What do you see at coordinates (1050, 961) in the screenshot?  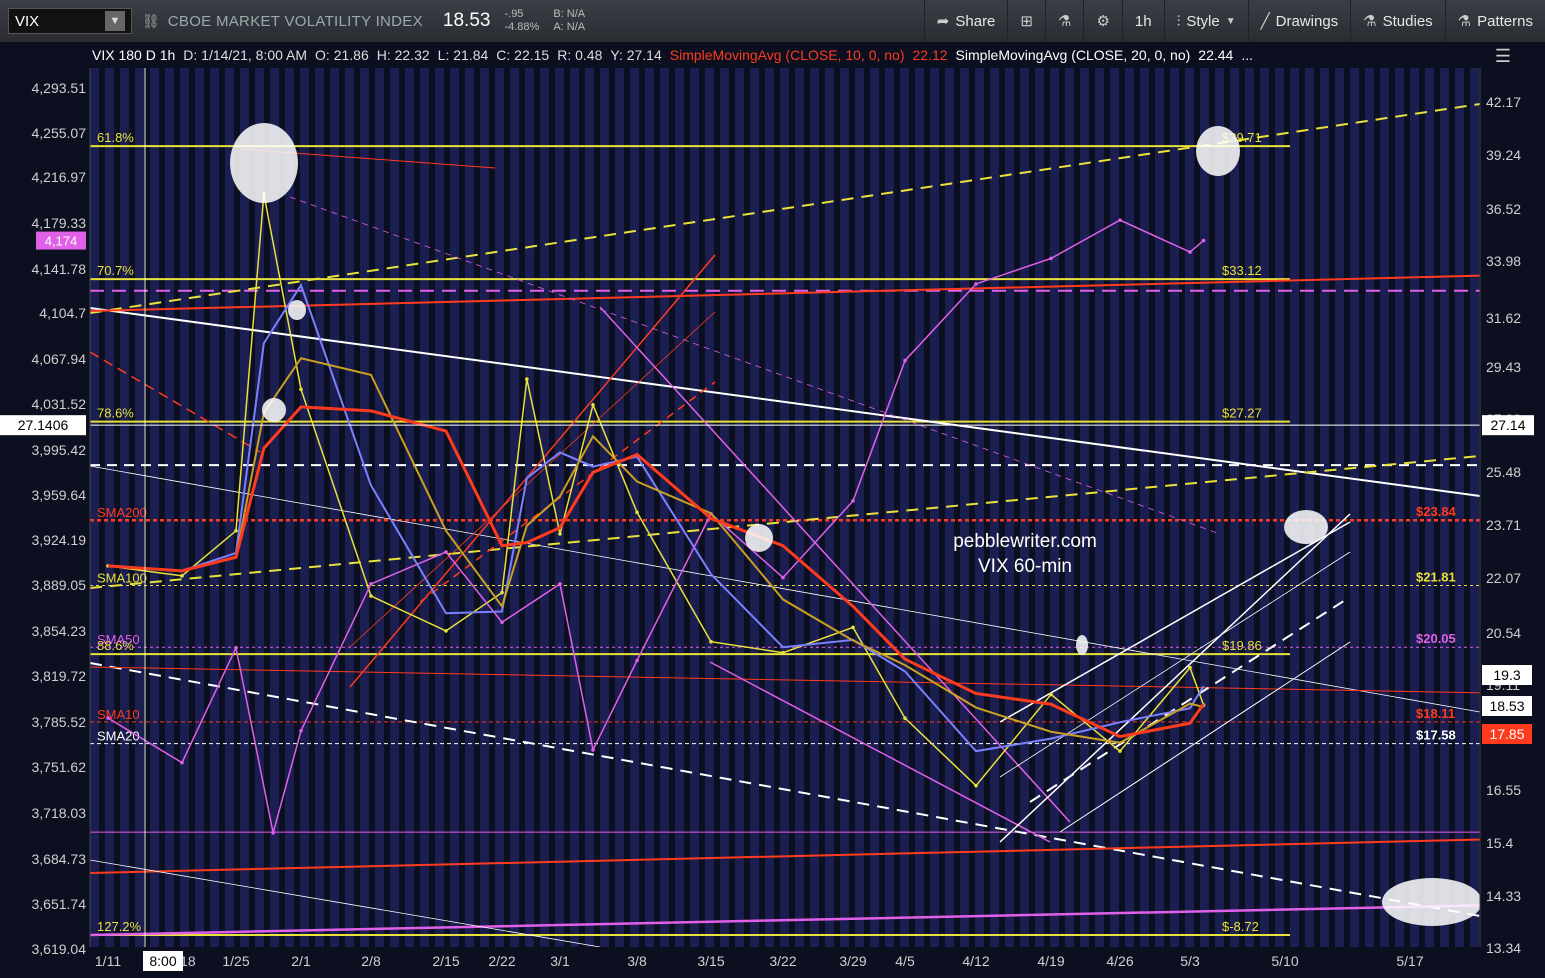 I see `x-axis-tick: 4/19` at bounding box center [1050, 961].